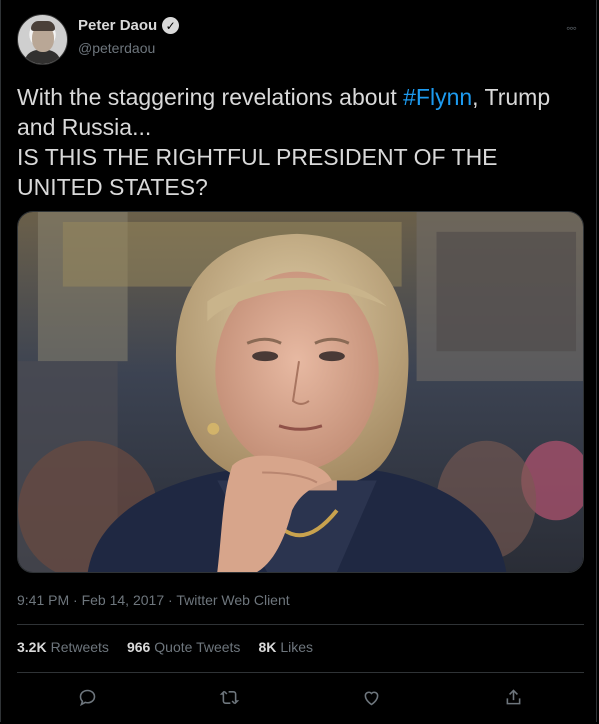  I want to click on retweet-icon, so click(229, 697).